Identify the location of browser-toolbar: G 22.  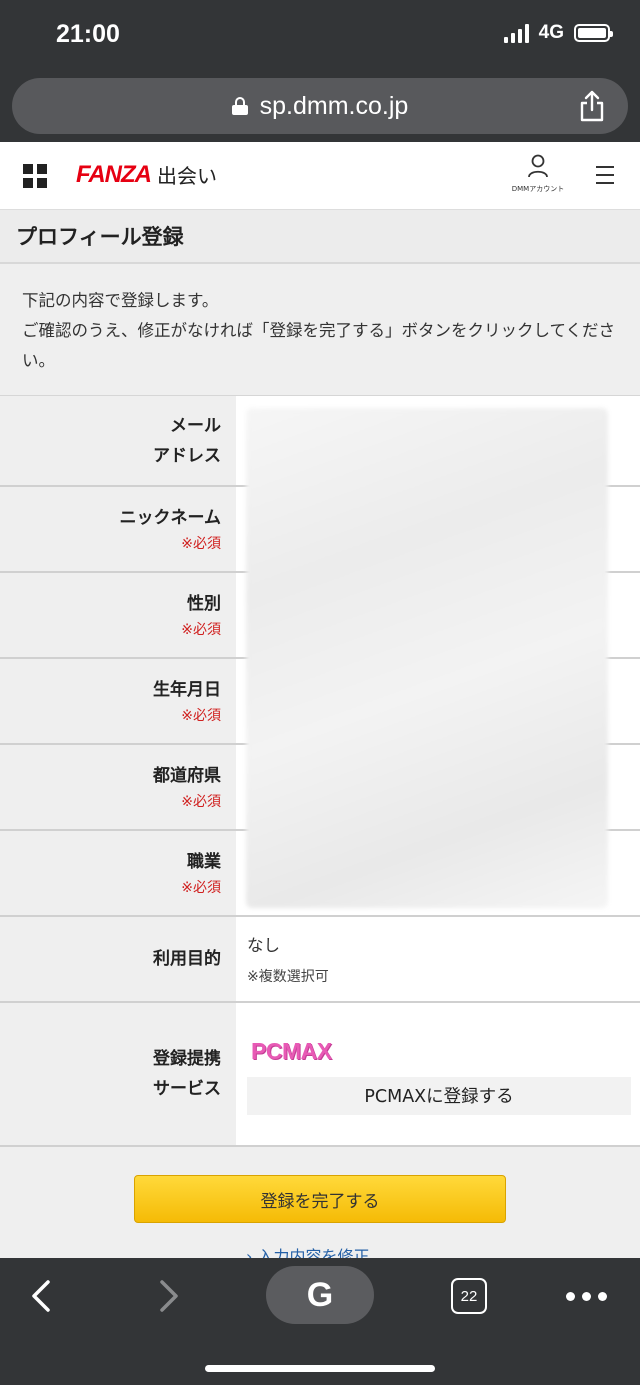
(320, 1321).